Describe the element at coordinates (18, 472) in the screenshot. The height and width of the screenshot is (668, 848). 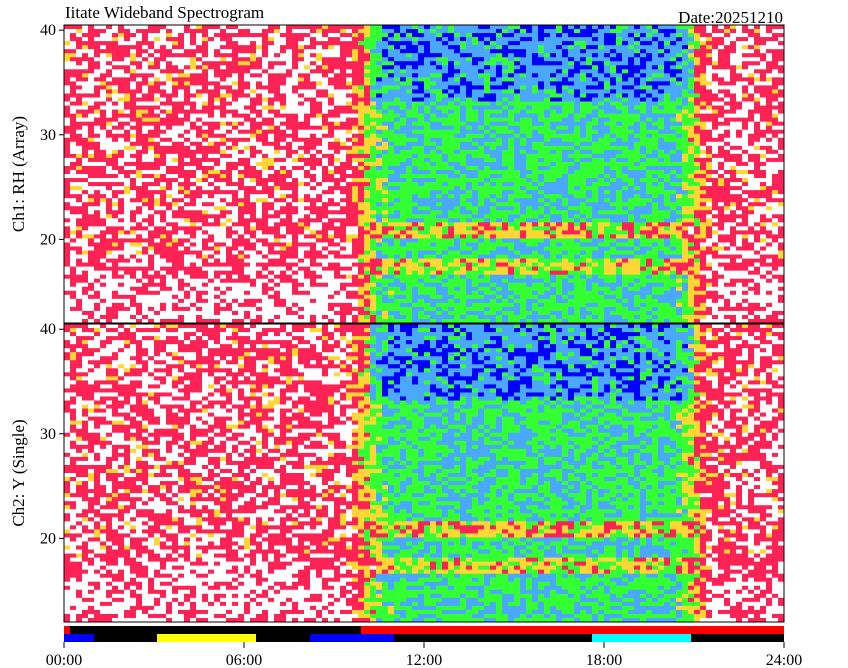
I see `ch2-y-axis-label: Ch2: Y (Single)` at that location.